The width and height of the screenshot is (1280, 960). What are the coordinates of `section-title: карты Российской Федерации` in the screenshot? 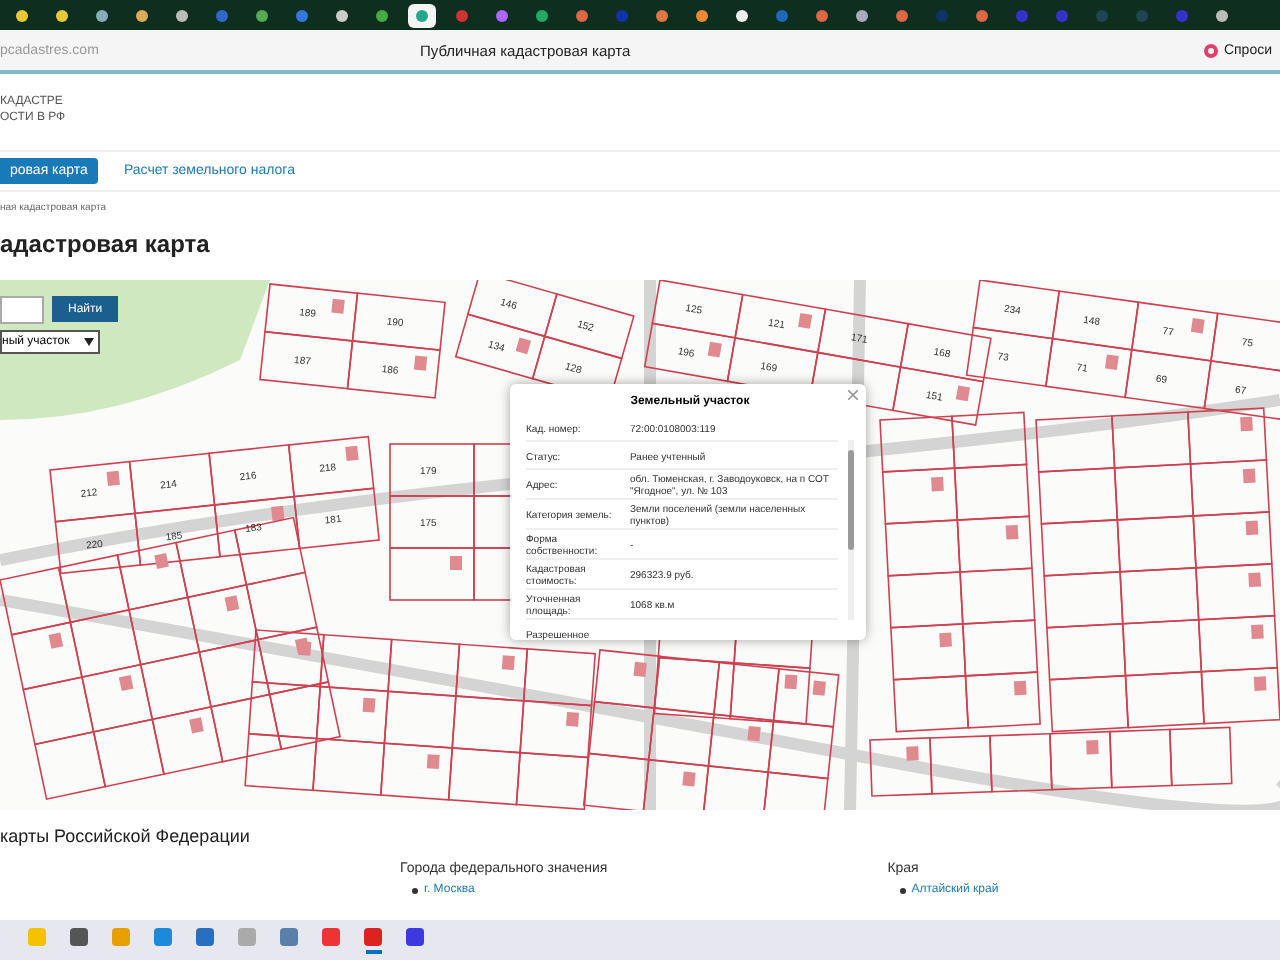 It's located at (126, 836).